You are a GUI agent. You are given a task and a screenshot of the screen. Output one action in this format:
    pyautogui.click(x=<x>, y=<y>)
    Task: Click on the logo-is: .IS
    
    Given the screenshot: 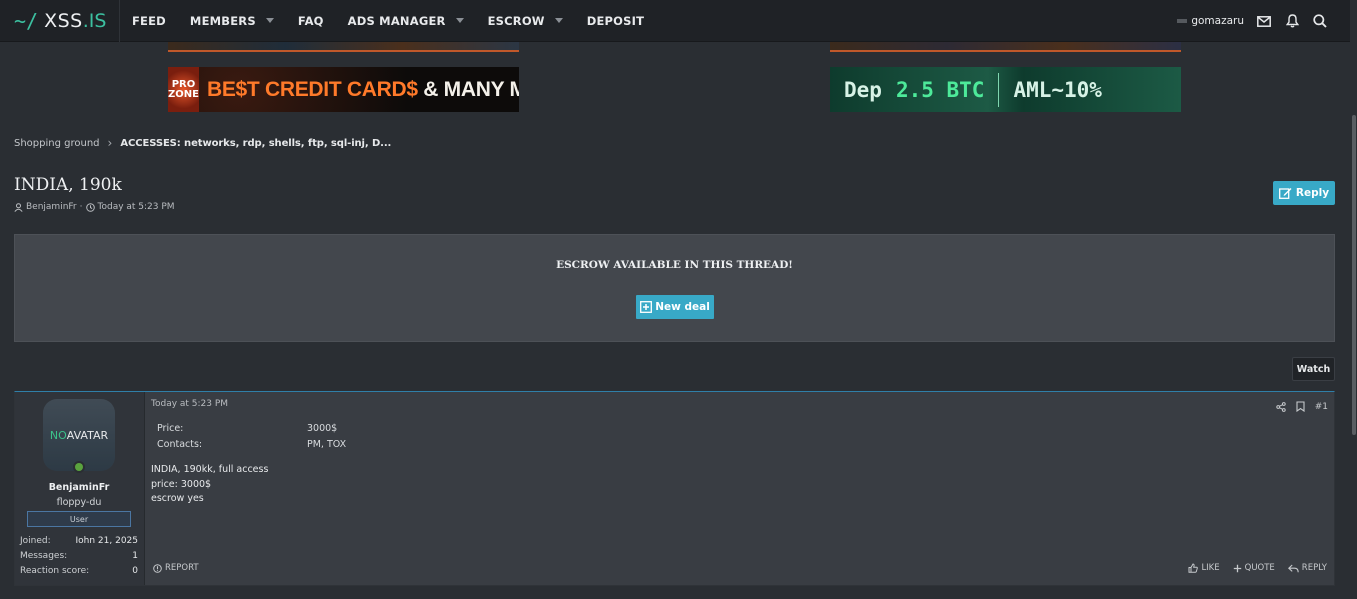 What is the action you would take?
    pyautogui.click(x=94, y=20)
    